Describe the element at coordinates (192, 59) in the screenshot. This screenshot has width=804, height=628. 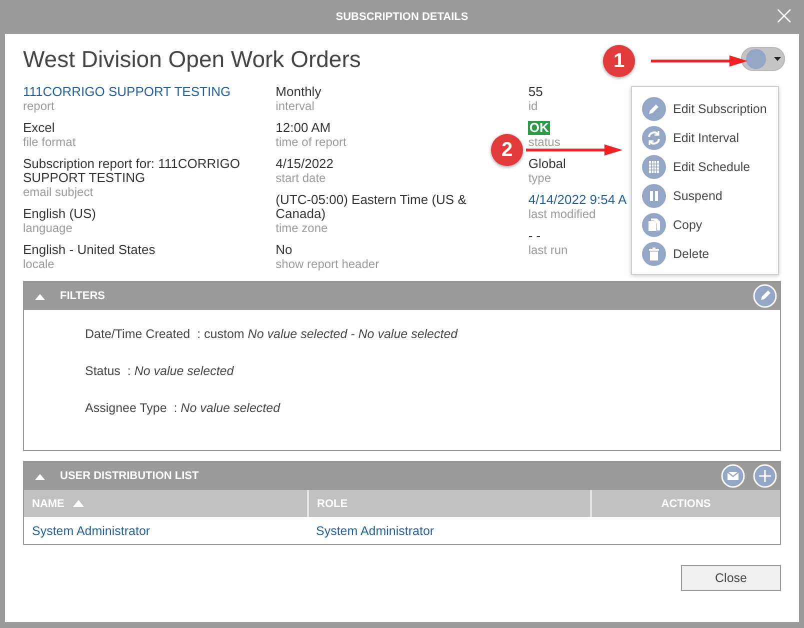
I see `report-title: West Division Open Work Orders` at that location.